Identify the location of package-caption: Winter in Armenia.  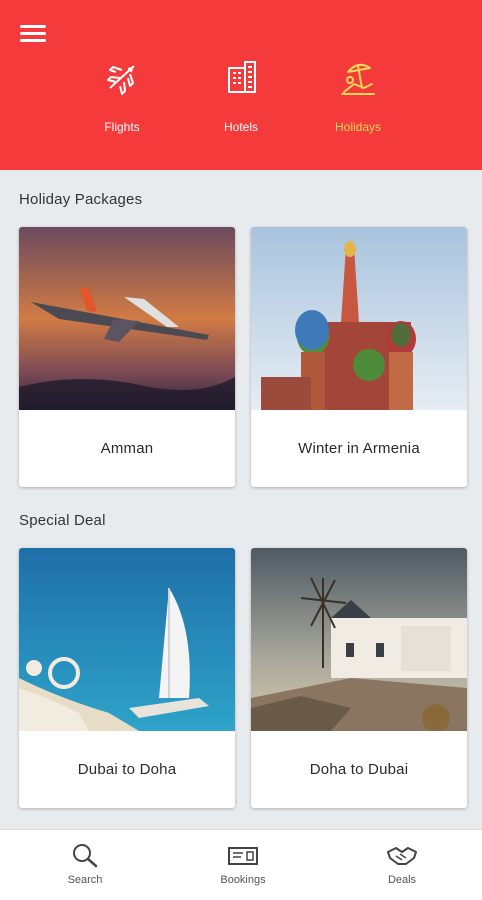
(359, 448).